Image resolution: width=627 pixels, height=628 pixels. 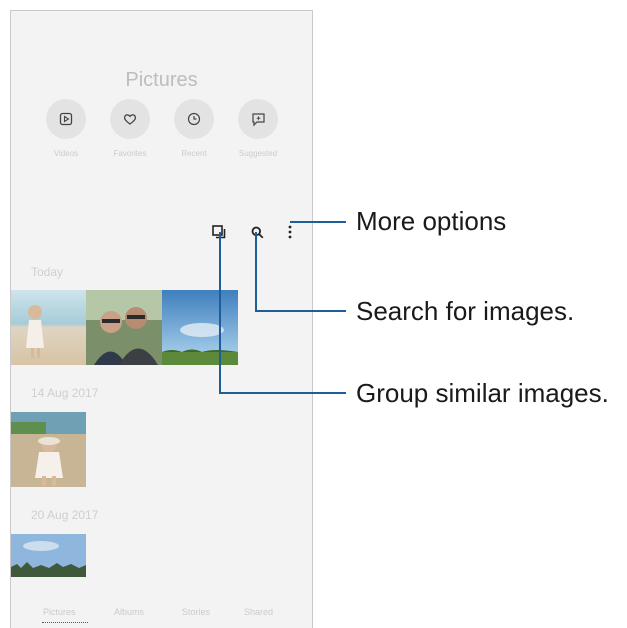 What do you see at coordinates (482, 393) in the screenshot?
I see `callout-group: Group similar images.` at bounding box center [482, 393].